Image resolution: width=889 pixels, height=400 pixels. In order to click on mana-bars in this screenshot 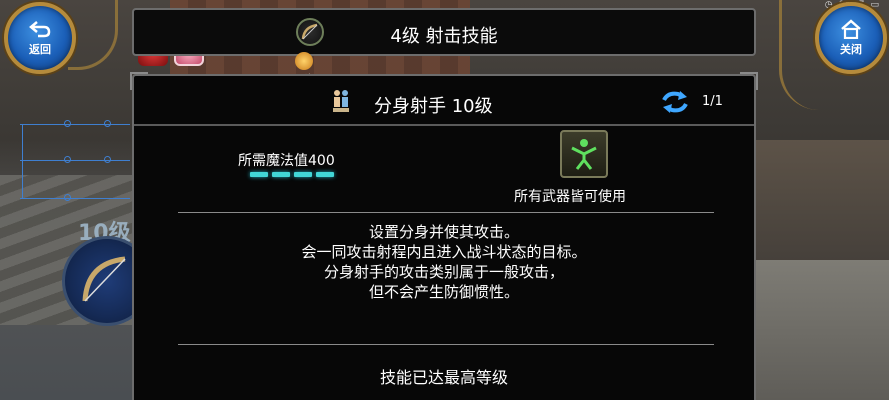, I will do `click(292, 174)`.